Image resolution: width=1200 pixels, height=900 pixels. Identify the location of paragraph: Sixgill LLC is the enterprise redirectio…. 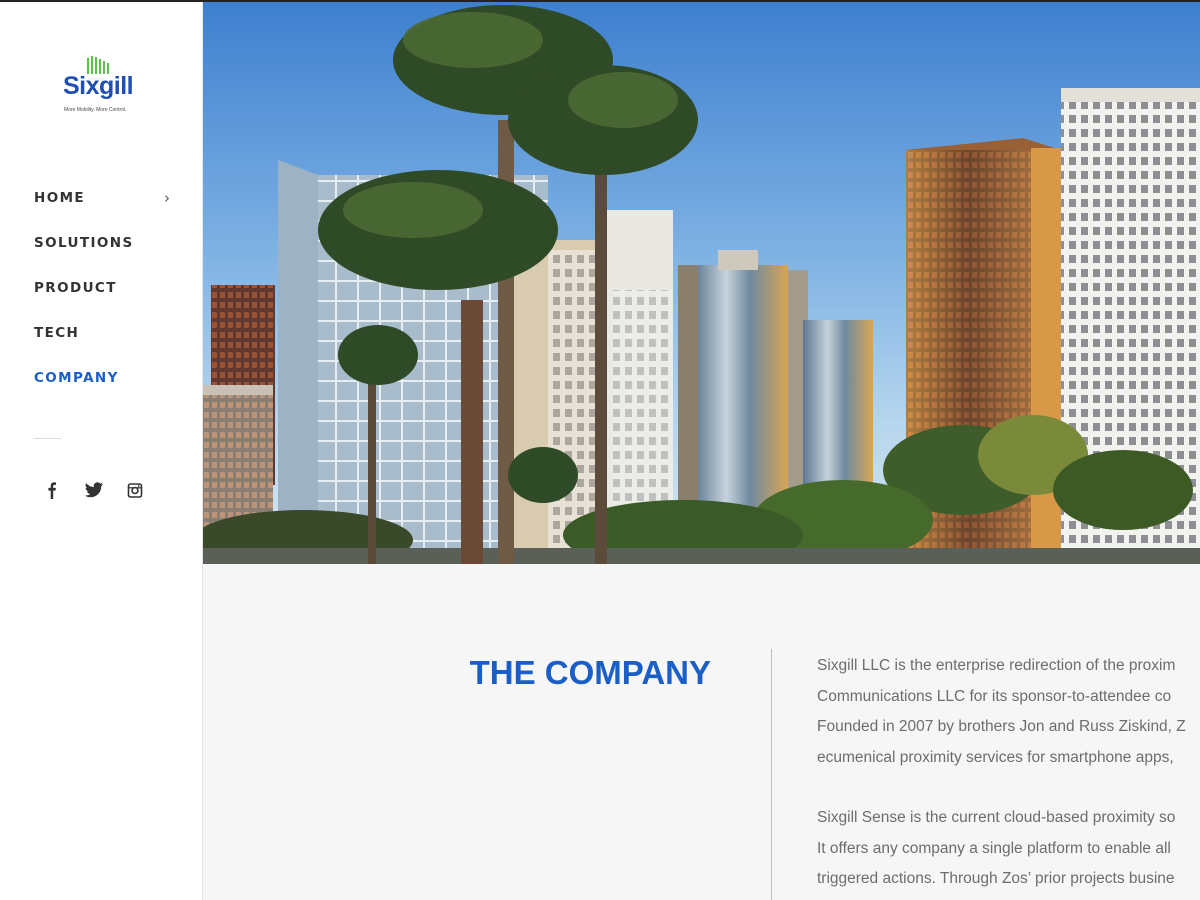
(1008, 712).